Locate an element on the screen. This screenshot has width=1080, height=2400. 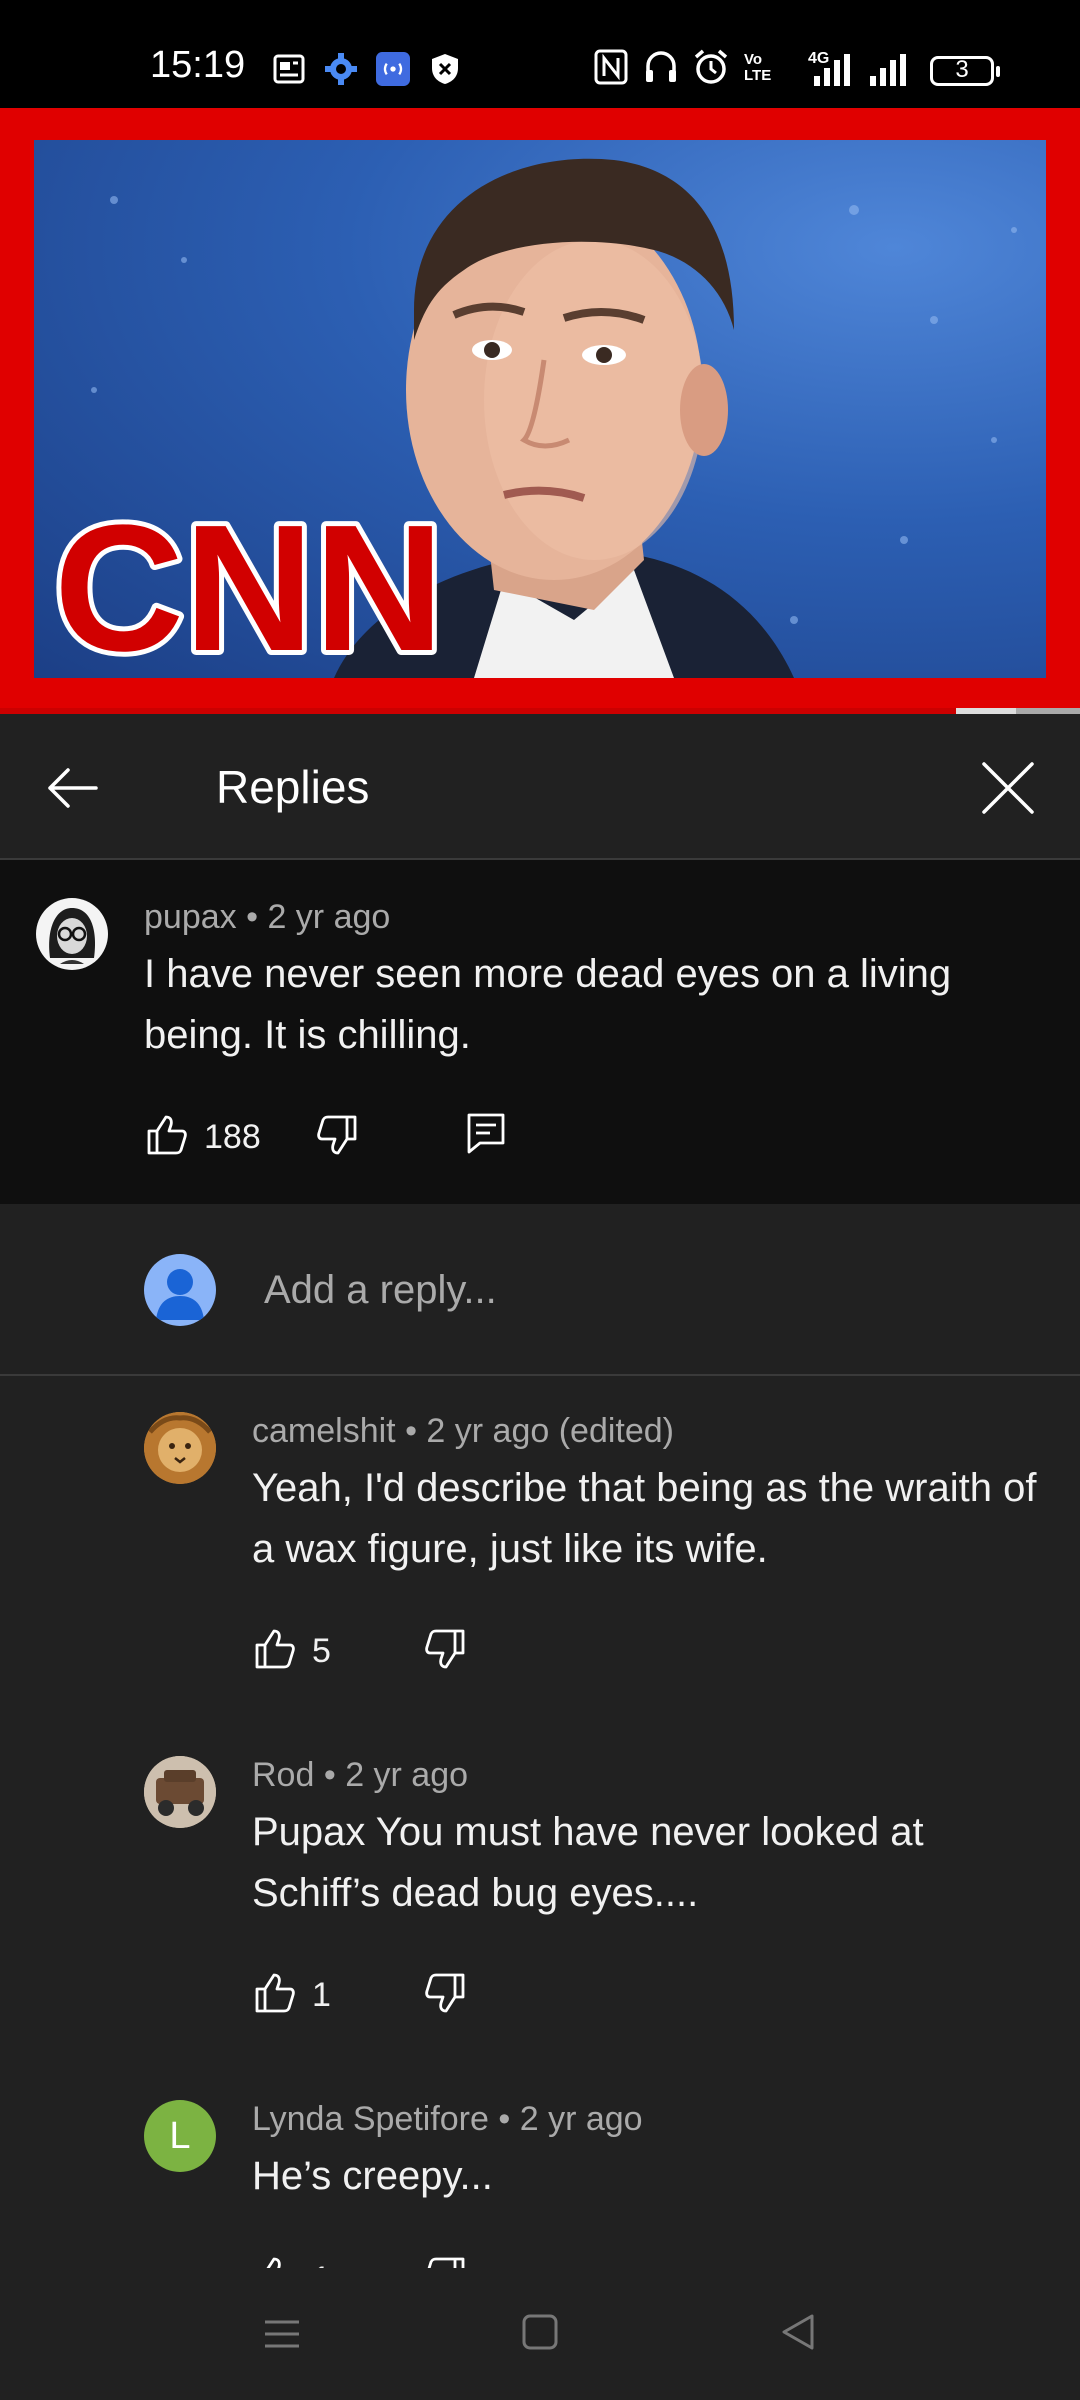
reply-comment-icon is located at coordinates (486, 1133).